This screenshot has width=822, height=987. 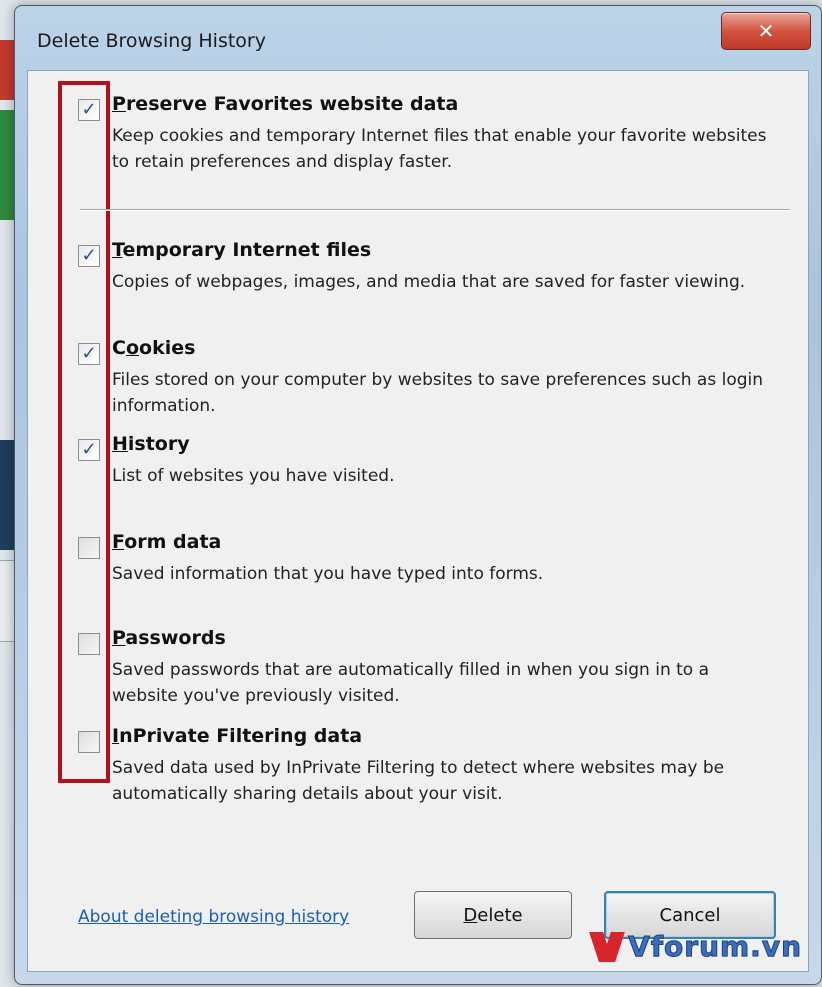 I want to click on option-title: History, so click(x=151, y=444).